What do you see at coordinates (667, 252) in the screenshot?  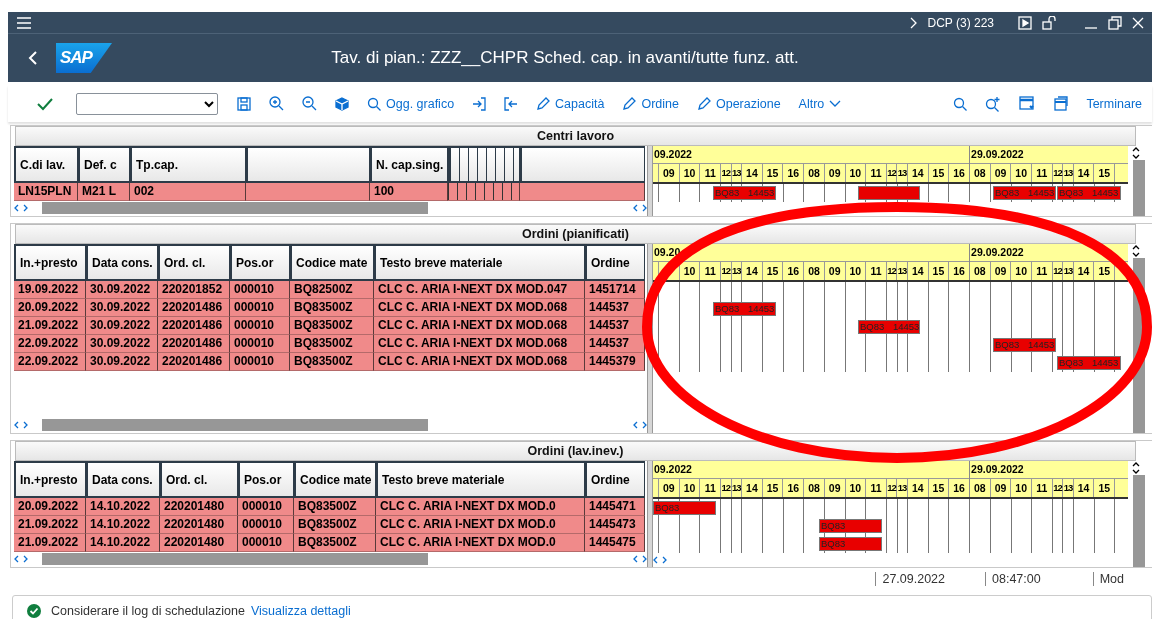 I see `date-label: 09.20` at bounding box center [667, 252].